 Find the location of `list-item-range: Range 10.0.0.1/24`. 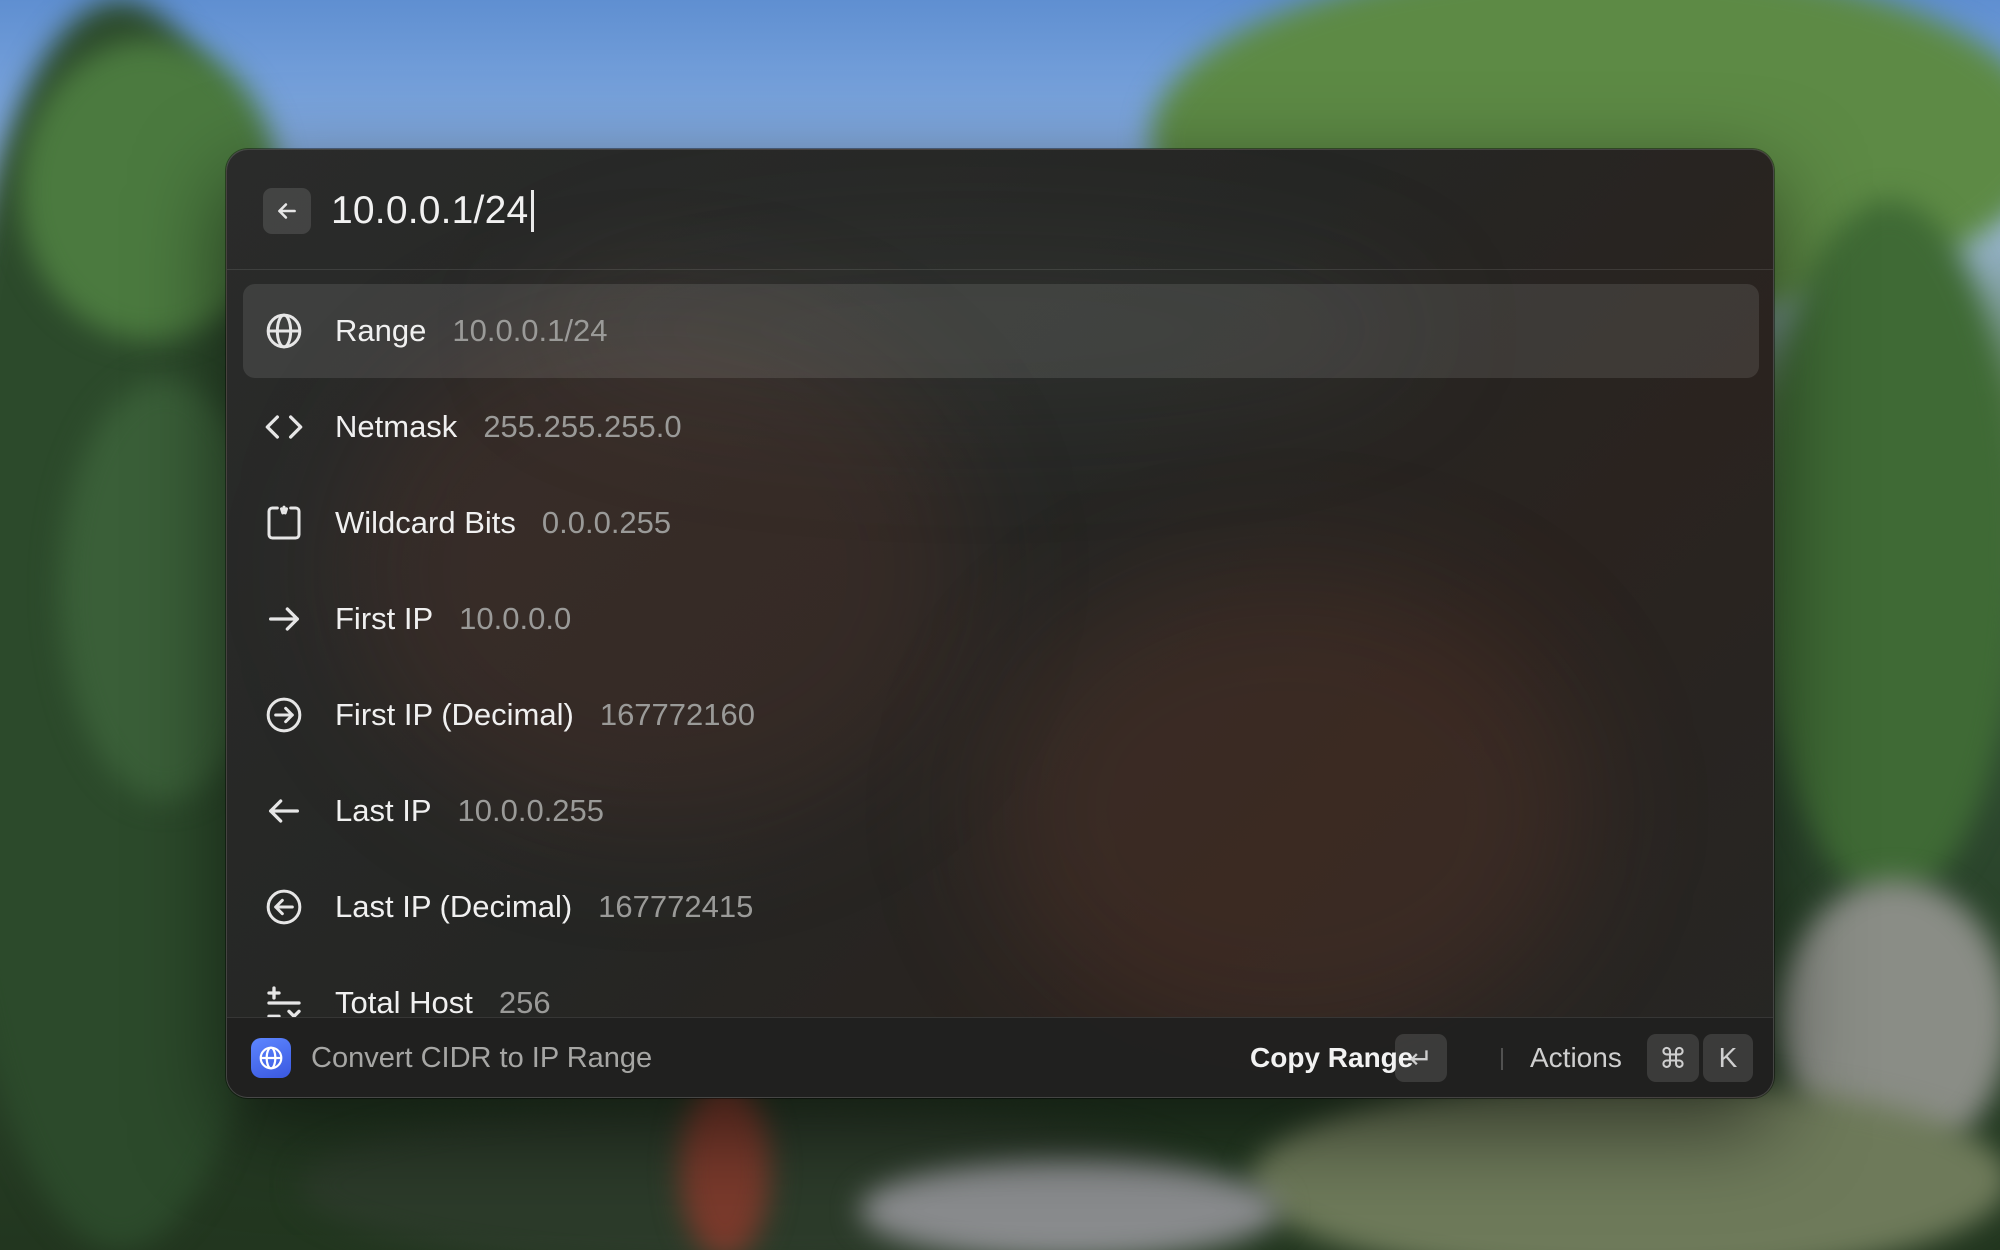

list-item-range: Range 10.0.0.1/24 is located at coordinates (1001, 331).